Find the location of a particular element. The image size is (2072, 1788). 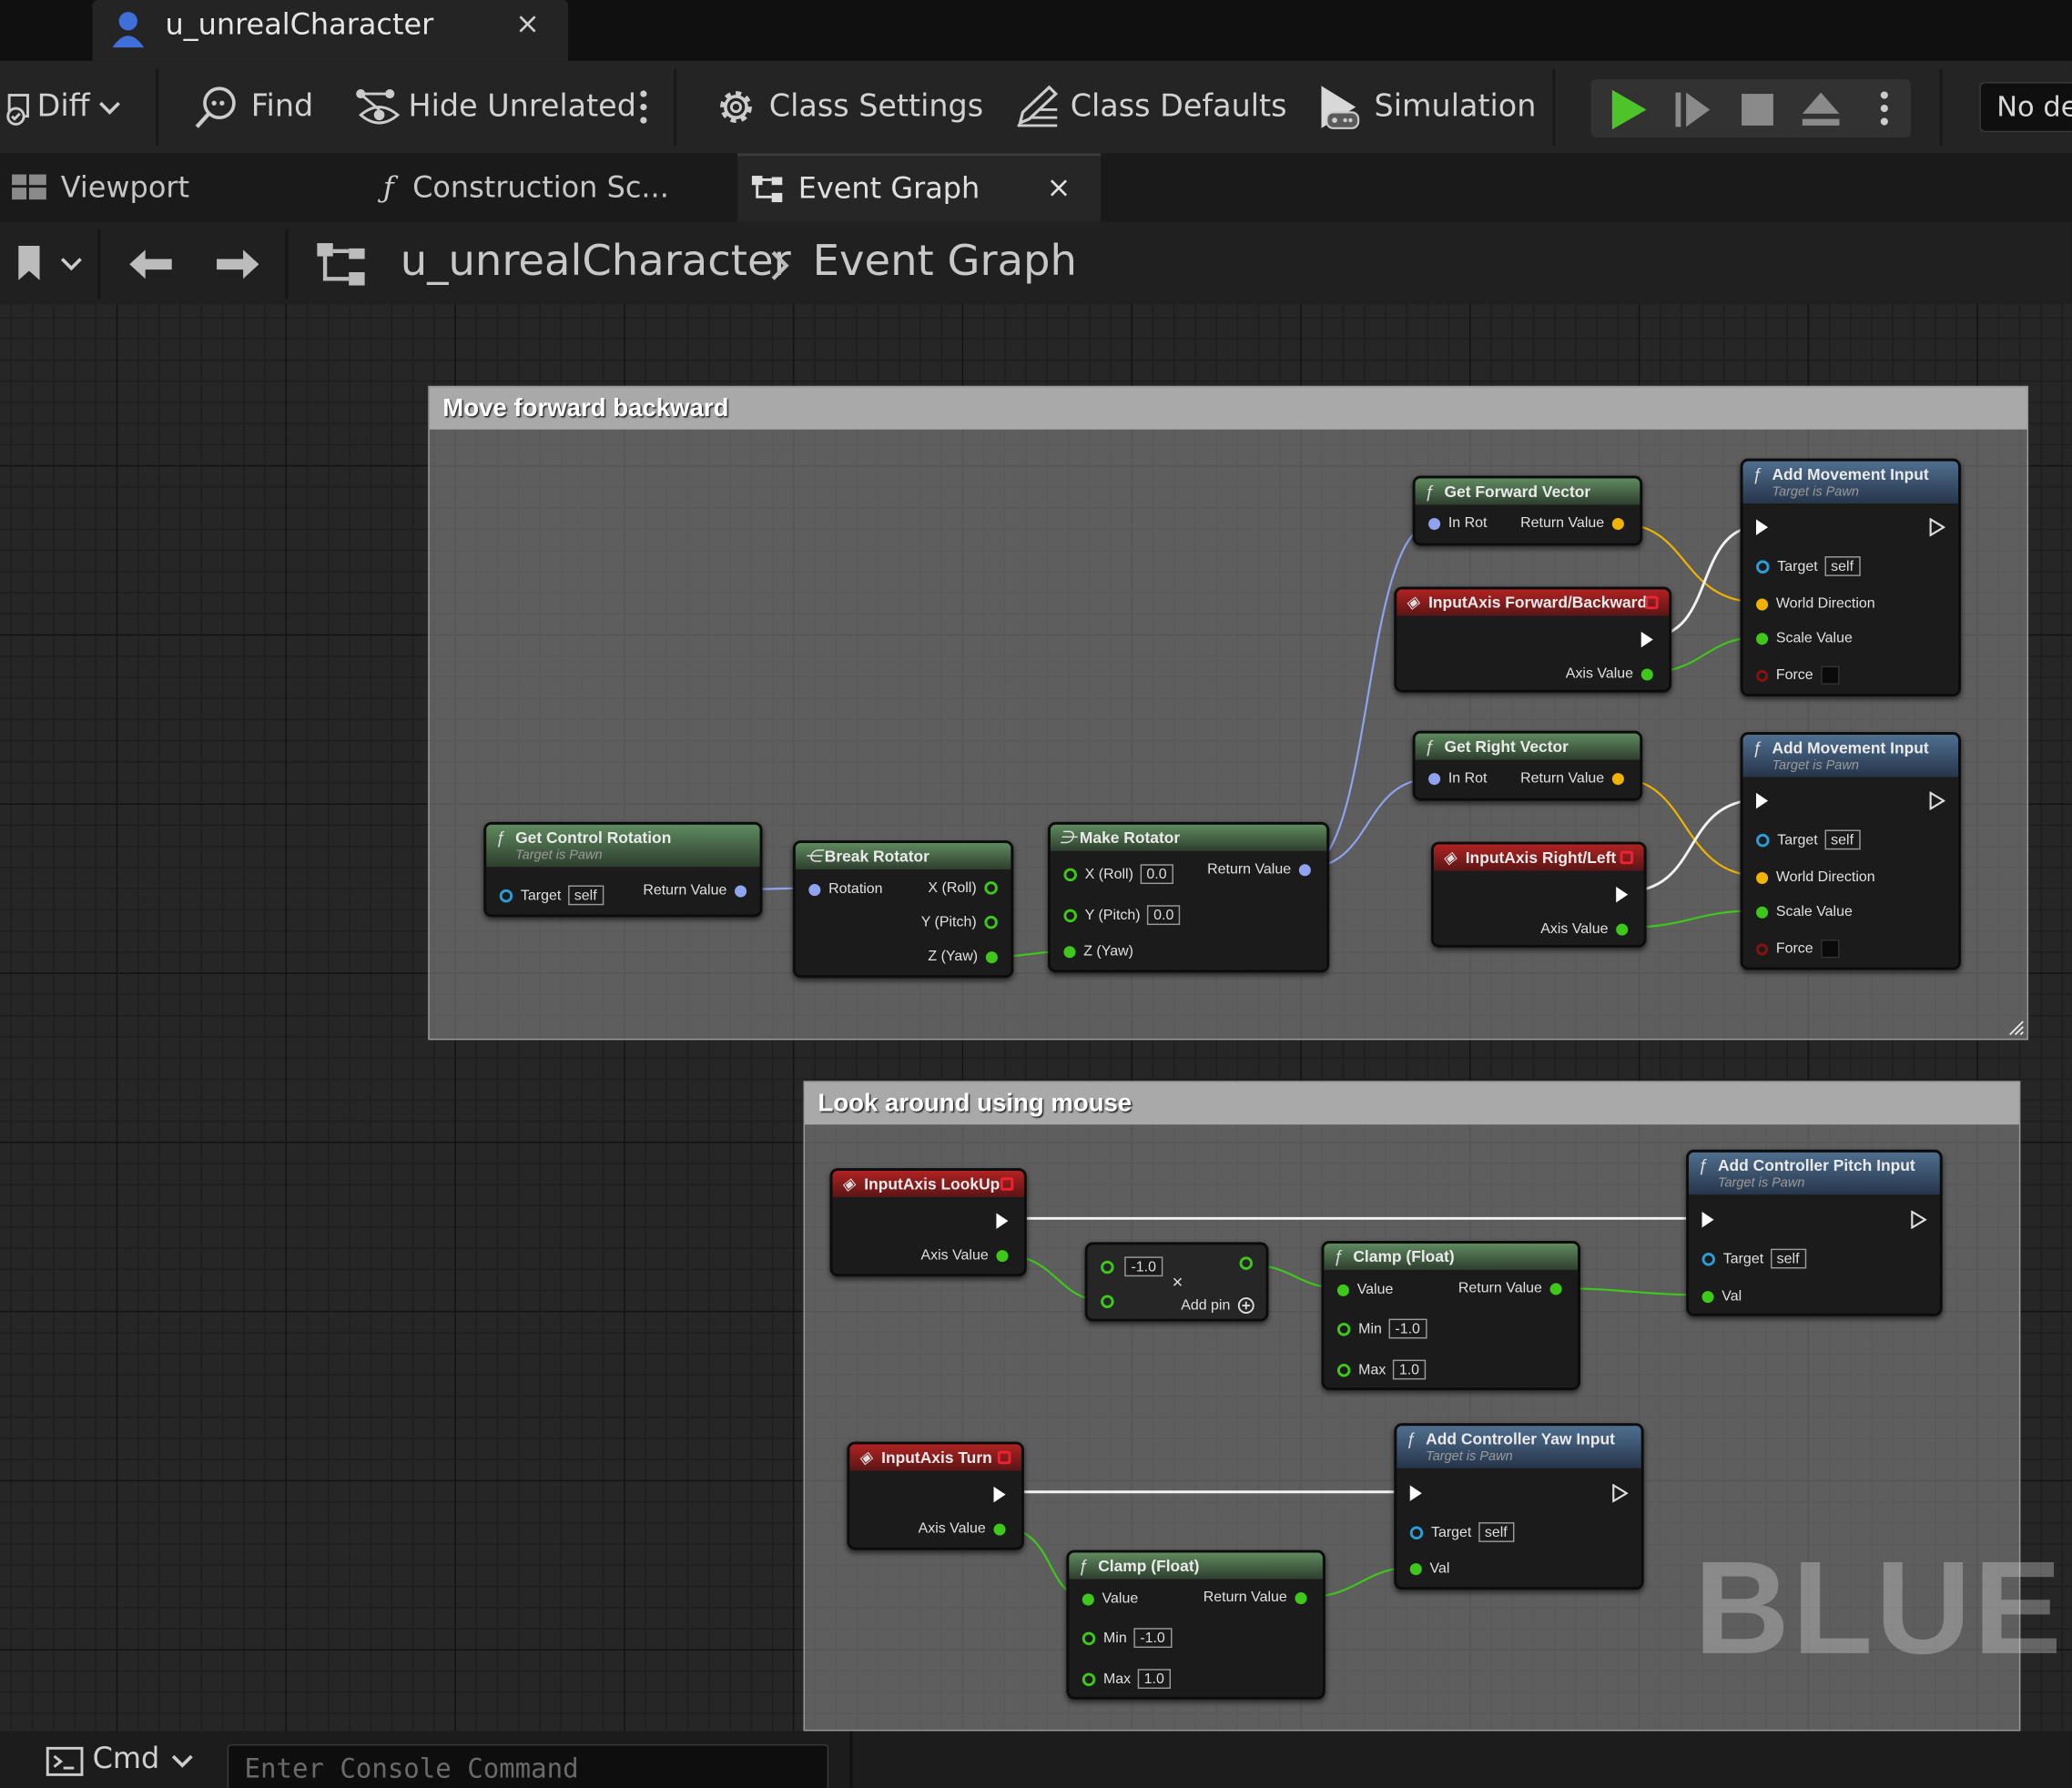

play-icon is located at coordinates (1629, 109).